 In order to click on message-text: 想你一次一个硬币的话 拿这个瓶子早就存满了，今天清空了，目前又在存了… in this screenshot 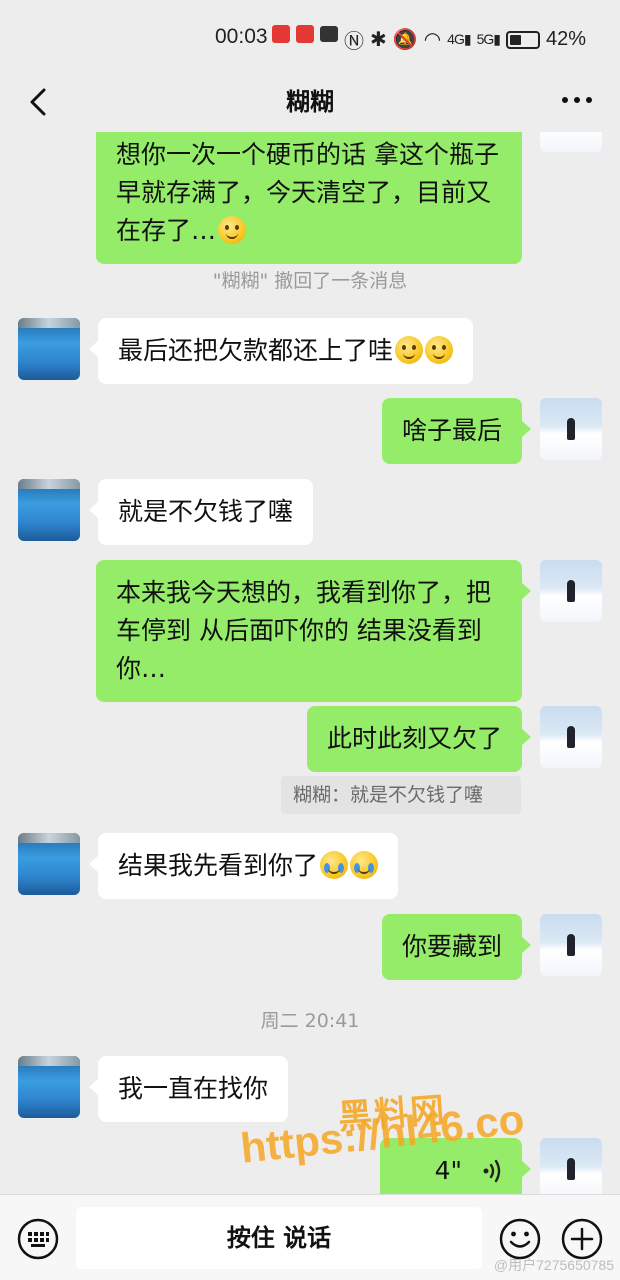, I will do `click(307, 192)`.